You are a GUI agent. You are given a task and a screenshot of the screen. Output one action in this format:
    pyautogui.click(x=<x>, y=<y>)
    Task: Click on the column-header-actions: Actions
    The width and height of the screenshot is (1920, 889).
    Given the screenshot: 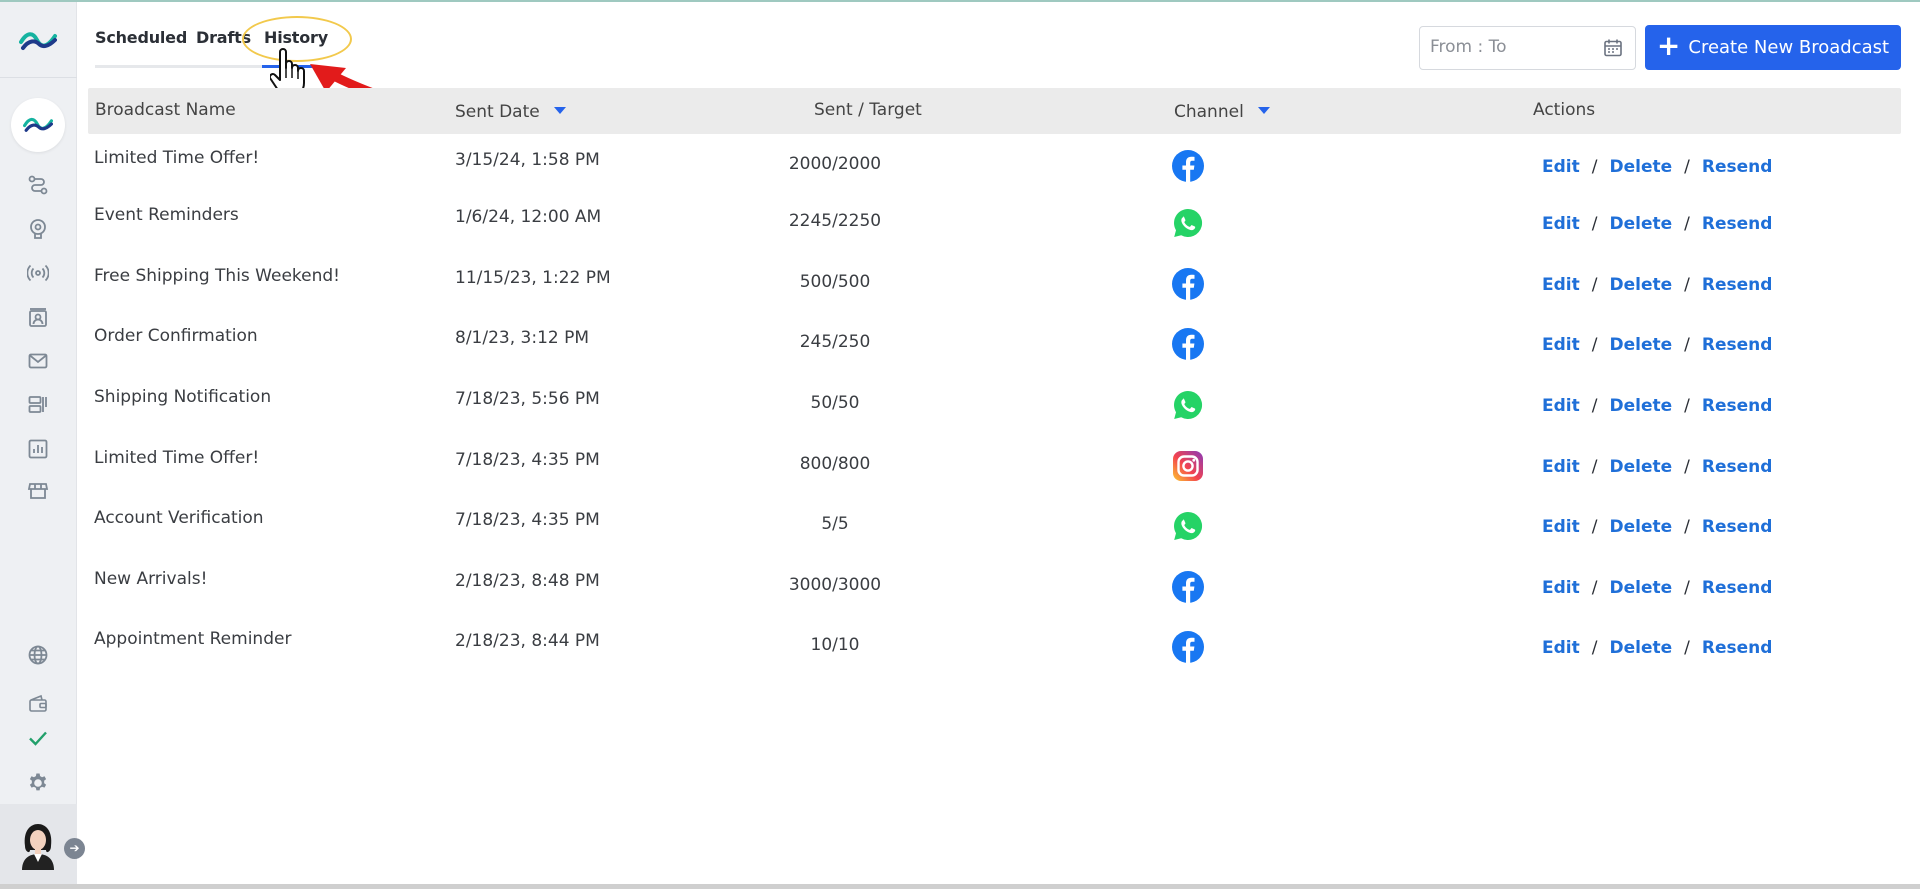 What is the action you would take?
    pyautogui.click(x=1564, y=110)
    